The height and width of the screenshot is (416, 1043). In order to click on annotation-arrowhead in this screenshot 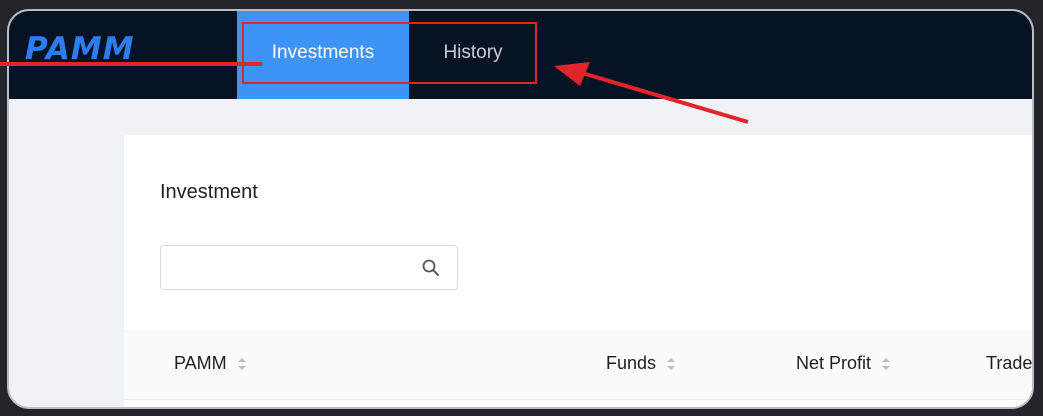, I will do `click(572, 74)`.